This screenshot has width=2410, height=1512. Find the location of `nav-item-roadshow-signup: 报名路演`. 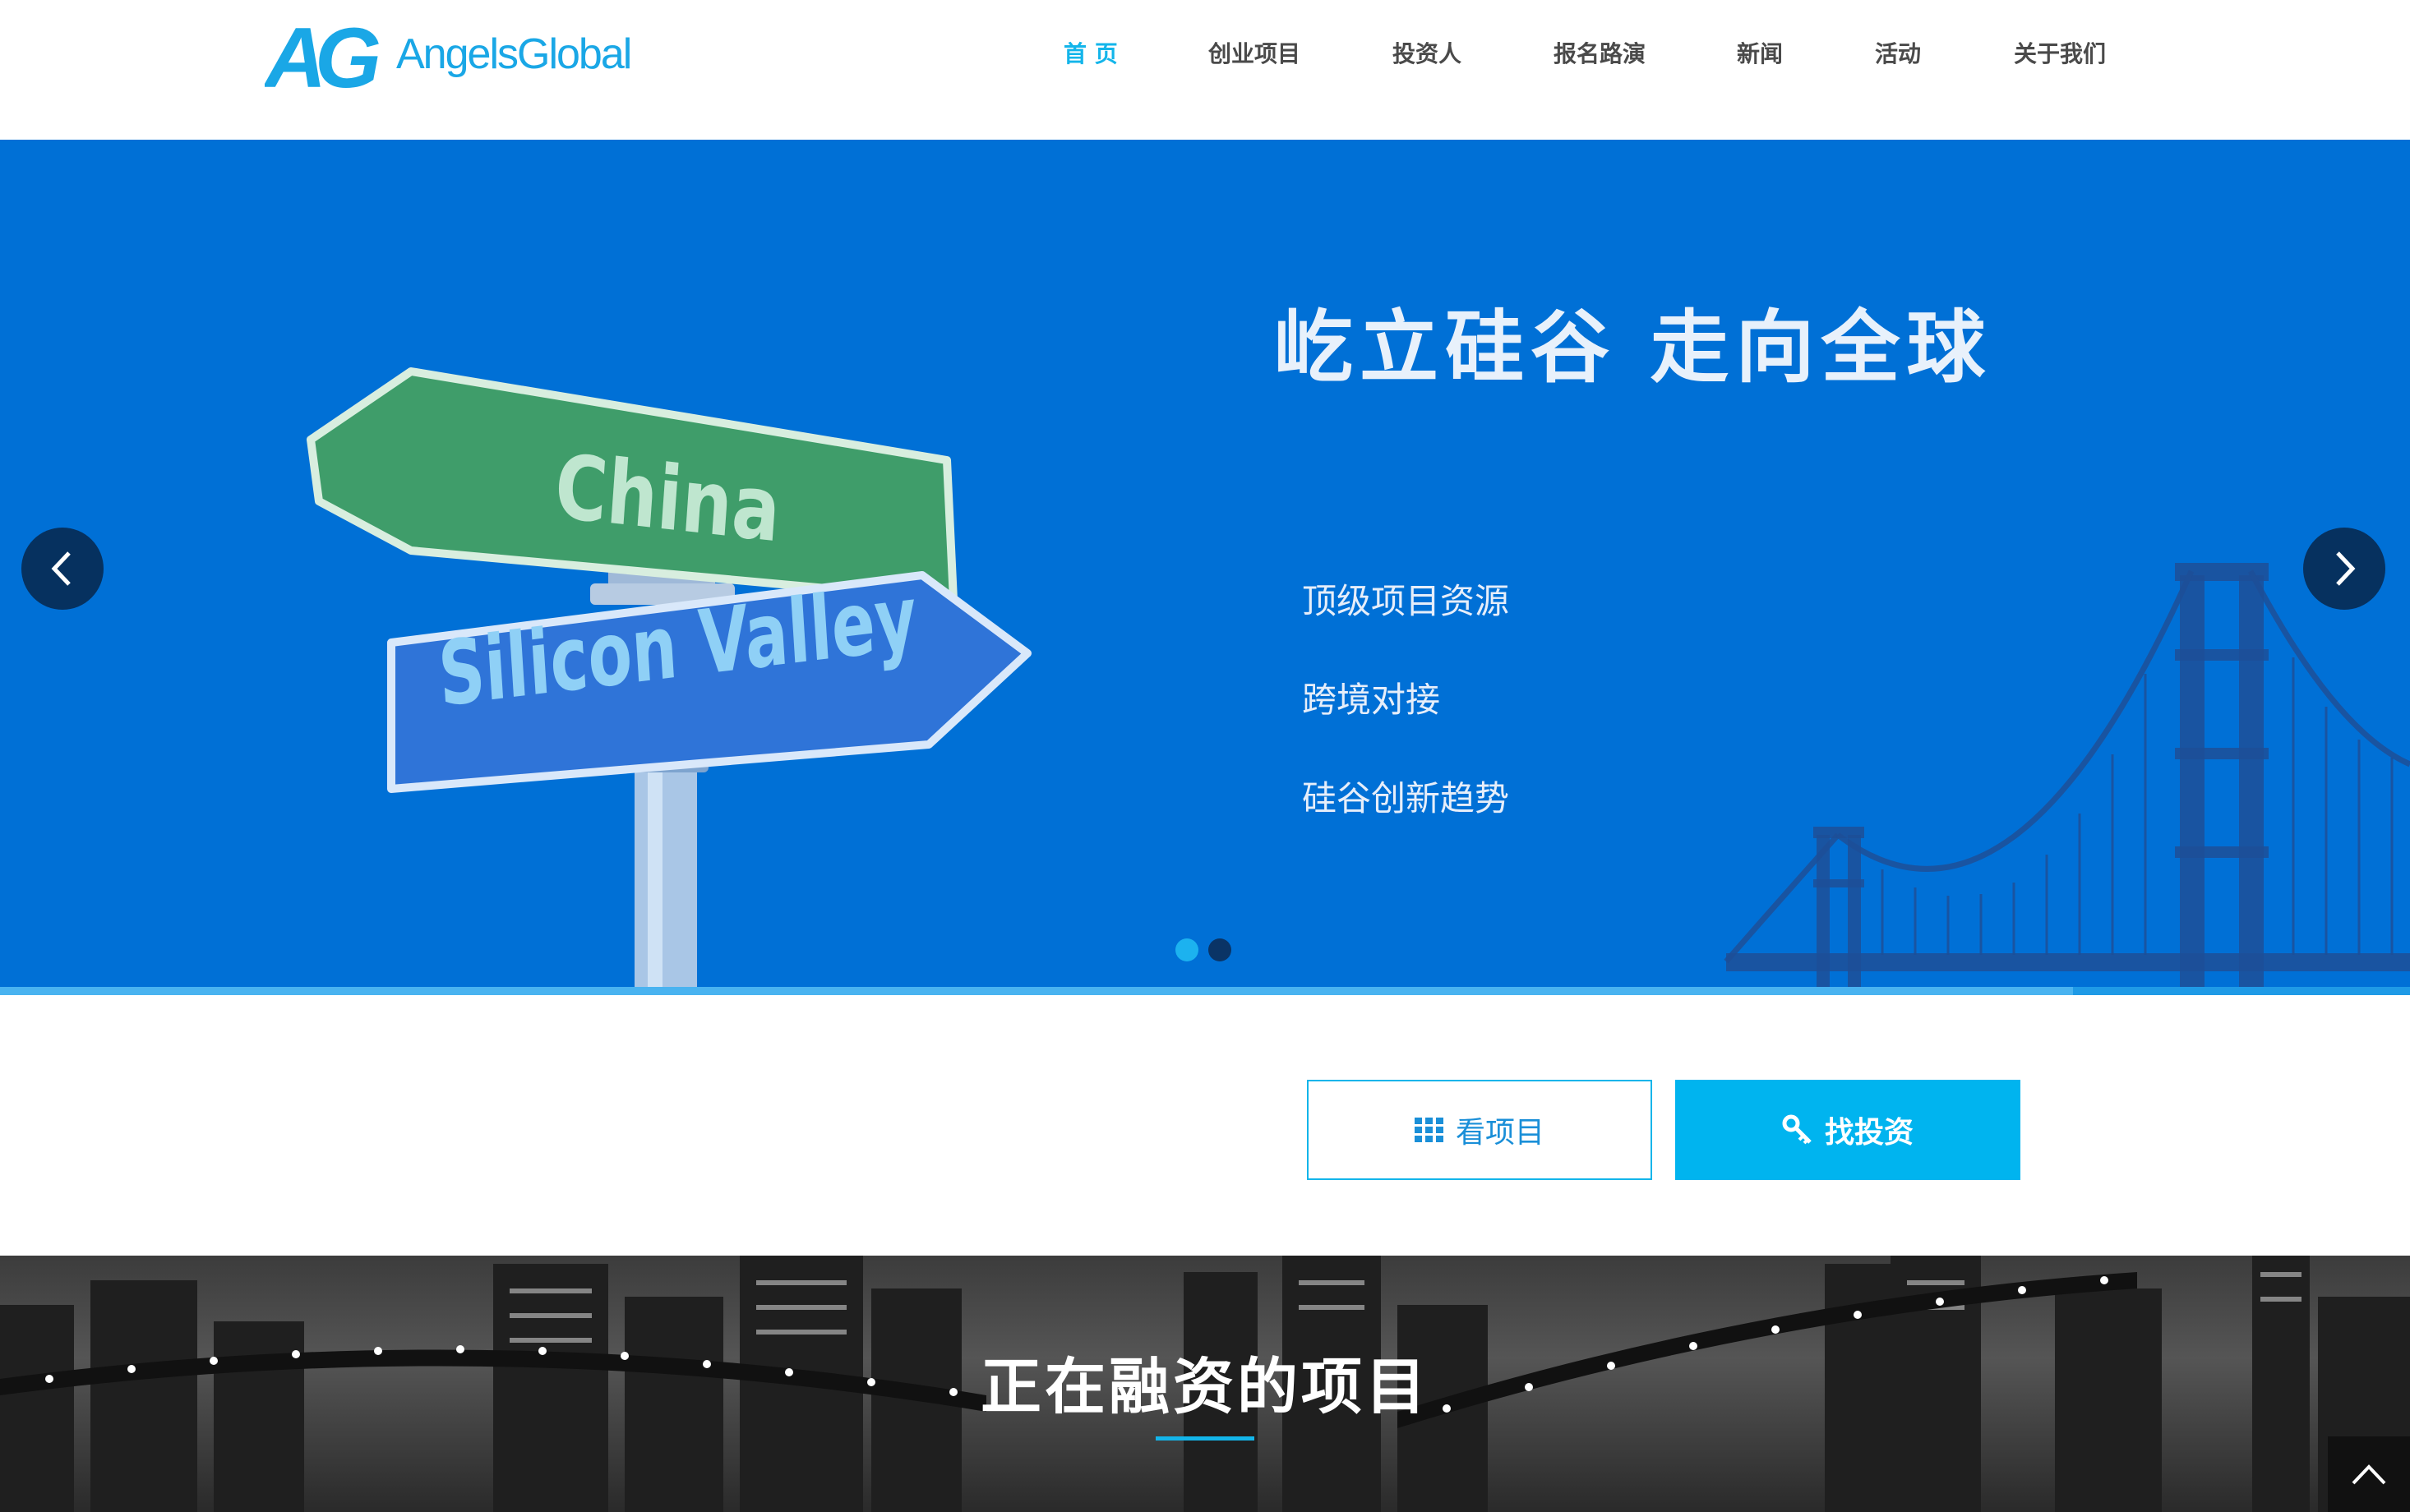

nav-item-roadshow-signup: 报名路演 is located at coordinates (1600, 53).